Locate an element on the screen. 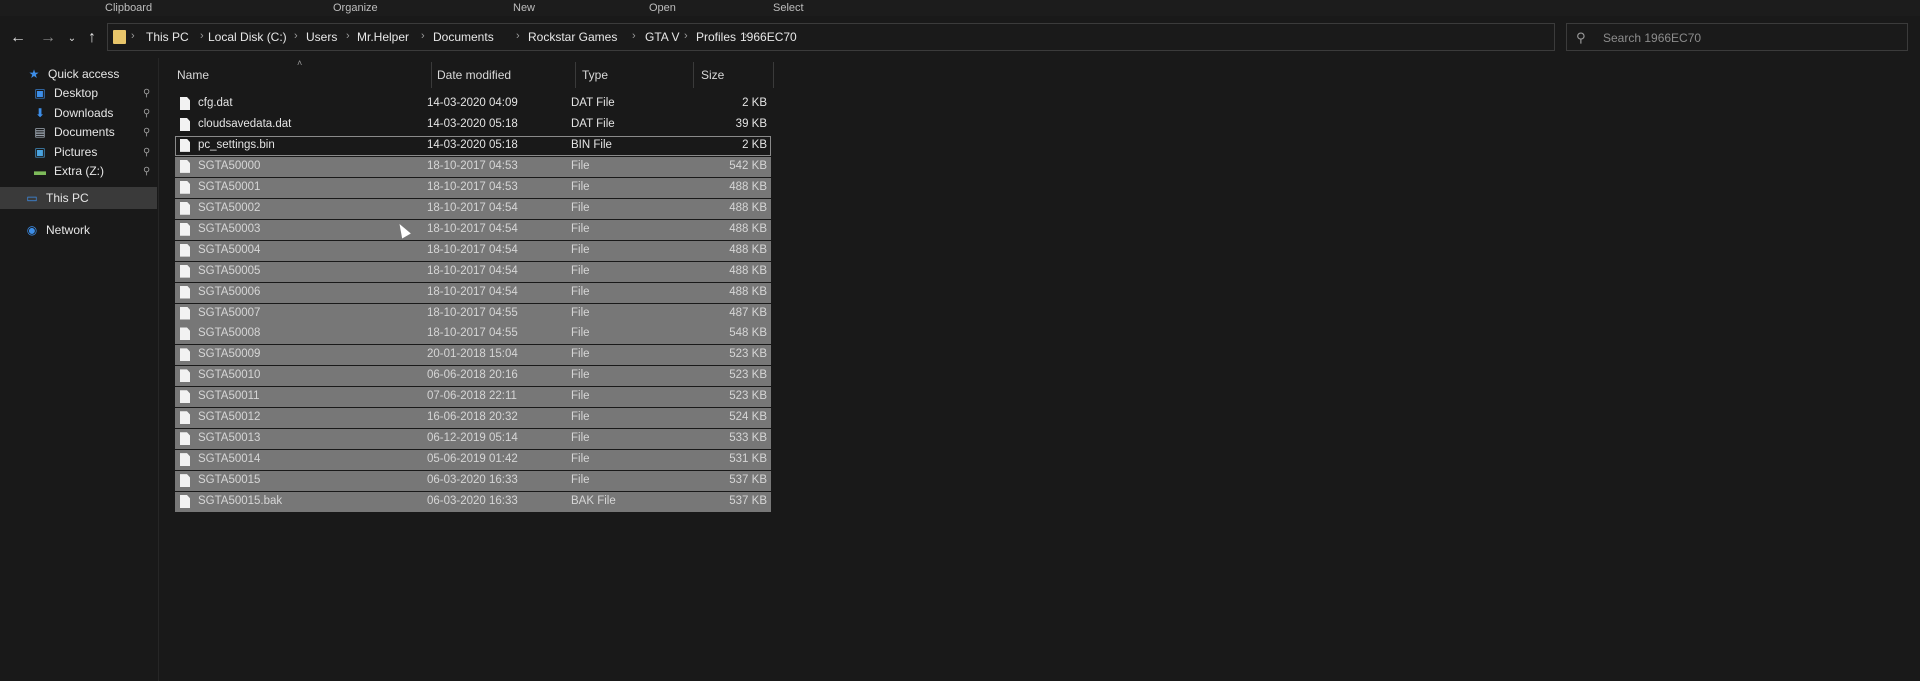 Image resolution: width=1920 pixels, height=681 pixels. breadcrumb-local-disk: Local Disk (C:) is located at coordinates (247, 37).